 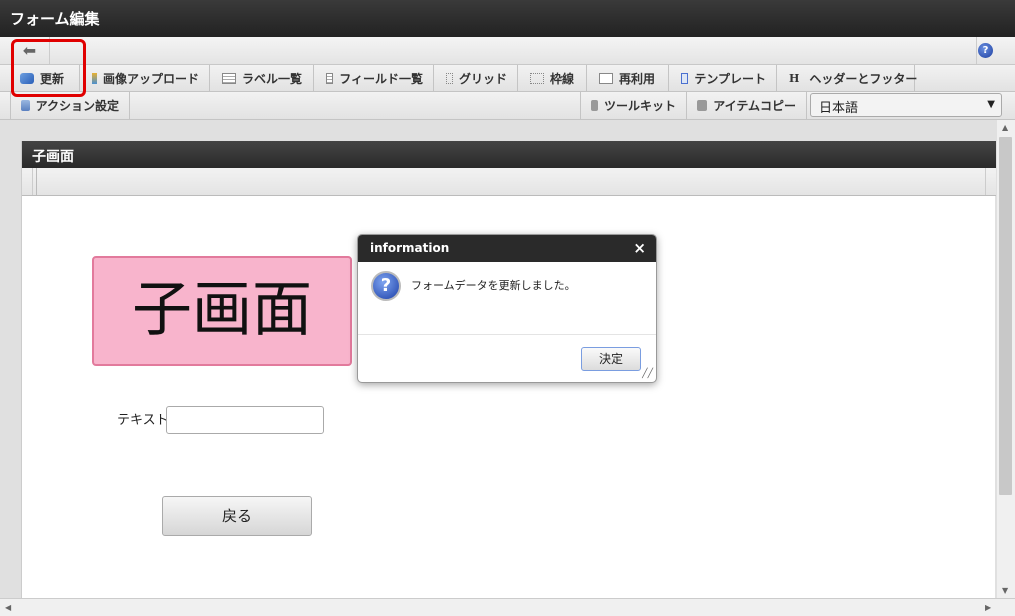 What do you see at coordinates (245, 420) in the screenshot?
I see `text-input` at bounding box center [245, 420].